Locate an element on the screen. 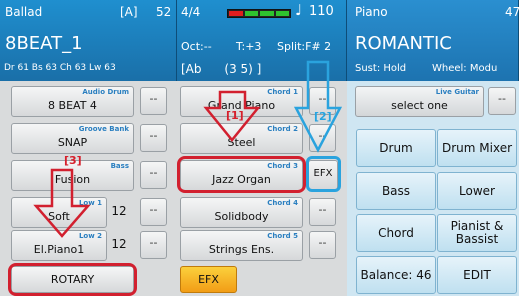  annotation-label-1: [1] is located at coordinates (235, 115).